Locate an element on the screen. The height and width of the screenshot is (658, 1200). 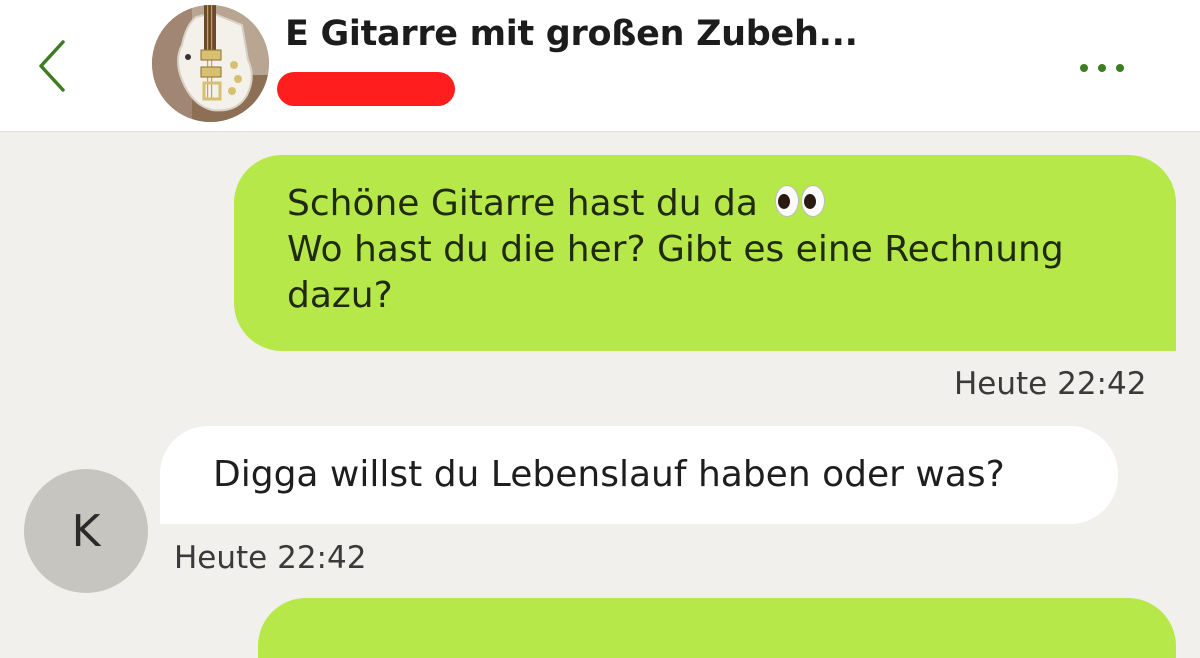
guitar-photo is located at coordinates (210, 63).